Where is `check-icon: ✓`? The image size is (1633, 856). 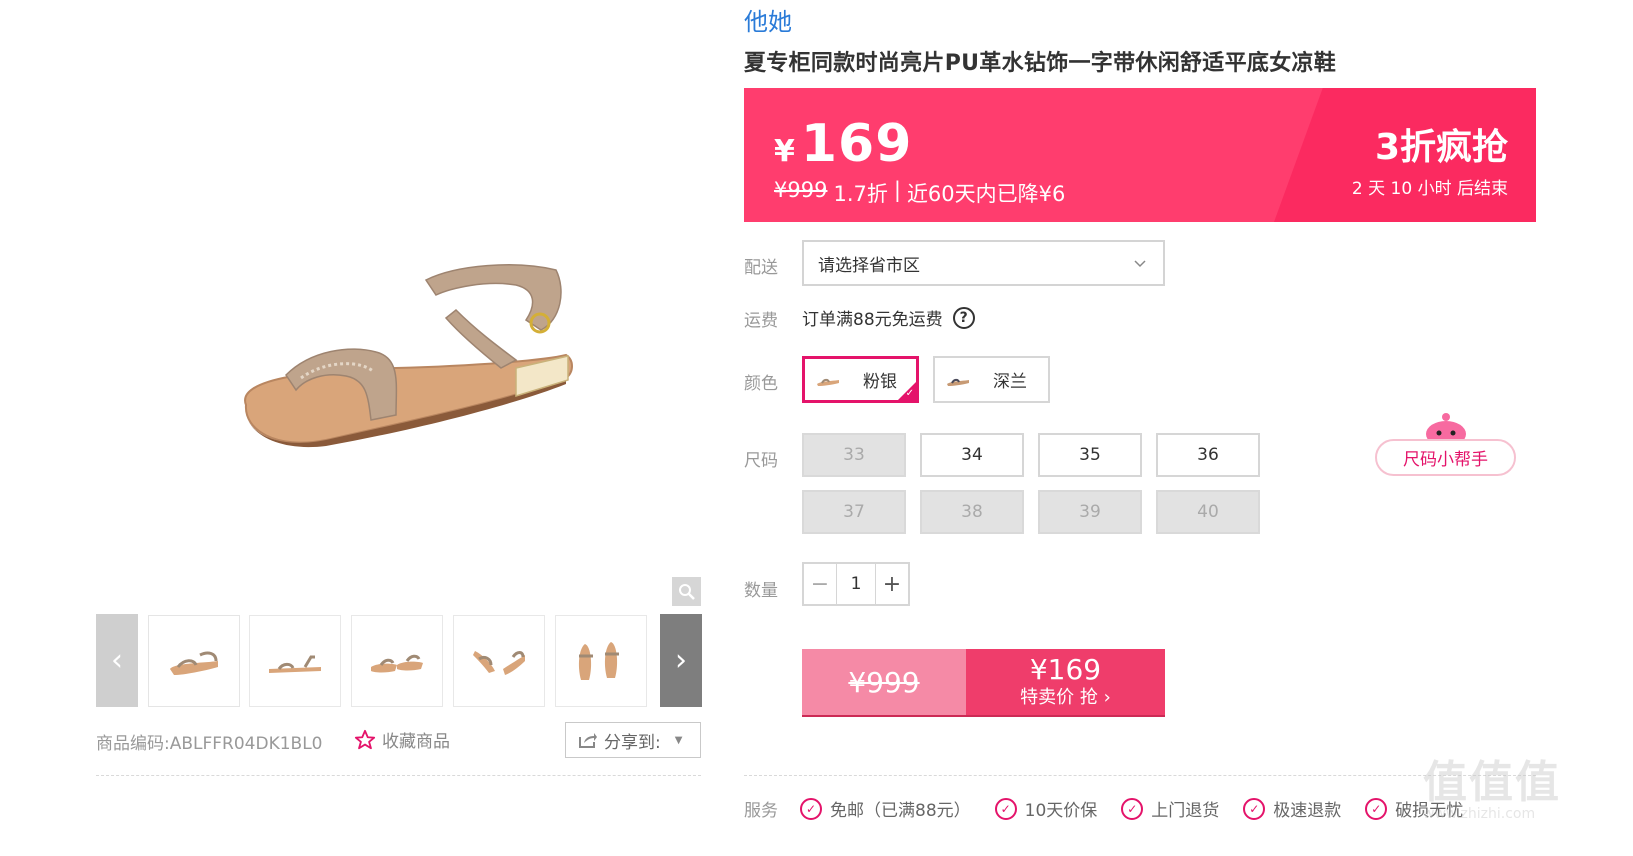 check-icon: ✓ is located at coordinates (909, 393).